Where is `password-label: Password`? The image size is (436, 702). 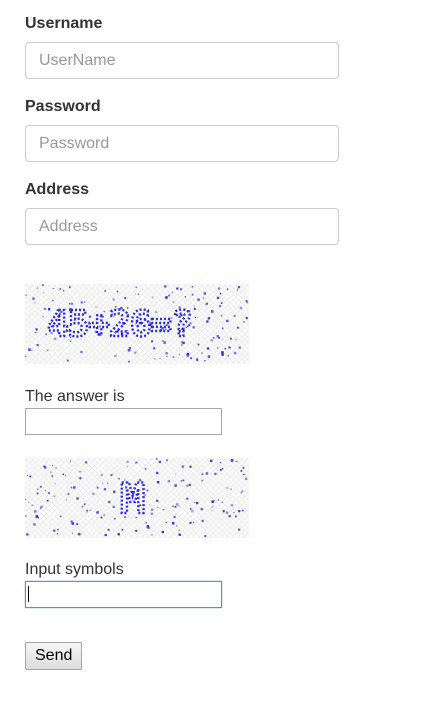
password-label: Password is located at coordinates (63, 106).